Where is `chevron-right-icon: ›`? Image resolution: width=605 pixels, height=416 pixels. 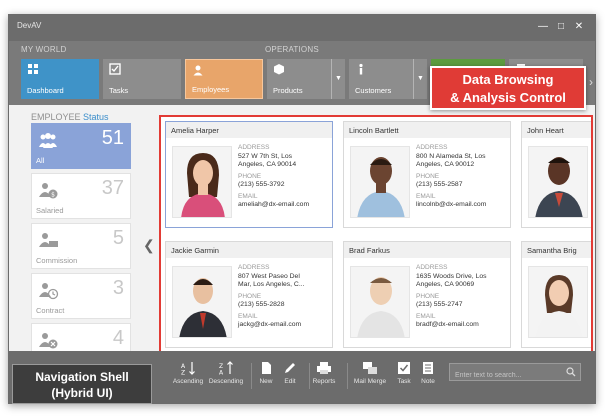 chevron-right-icon: › is located at coordinates (591, 82).